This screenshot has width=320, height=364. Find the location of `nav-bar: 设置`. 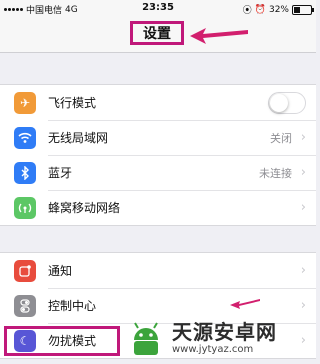

nav-bar: 设置 is located at coordinates (158, 35).